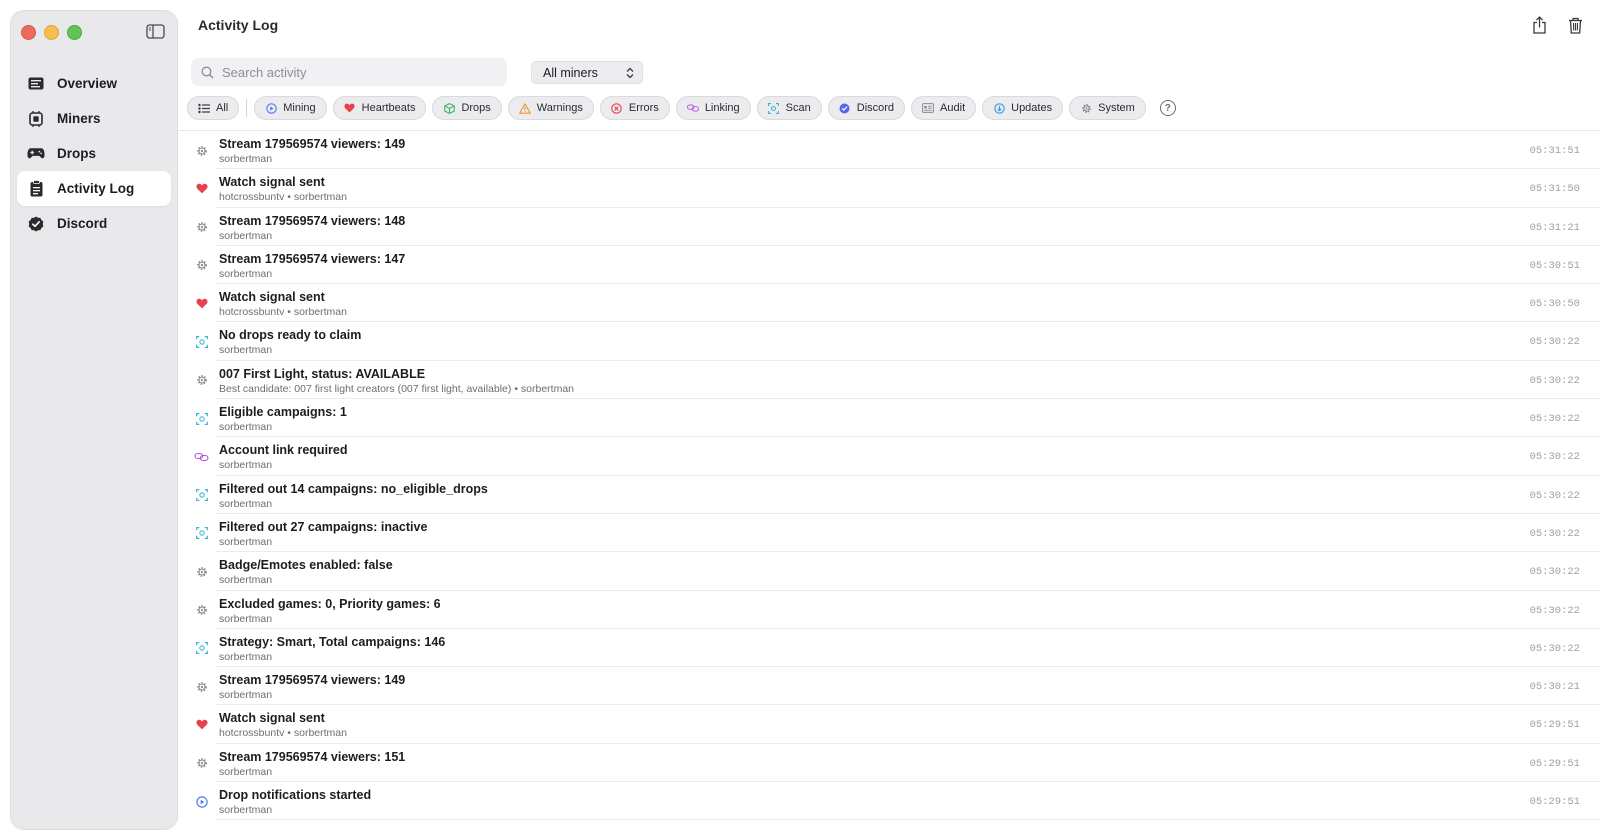  What do you see at coordinates (51, 32) in the screenshot?
I see `minimize-window-button` at bounding box center [51, 32].